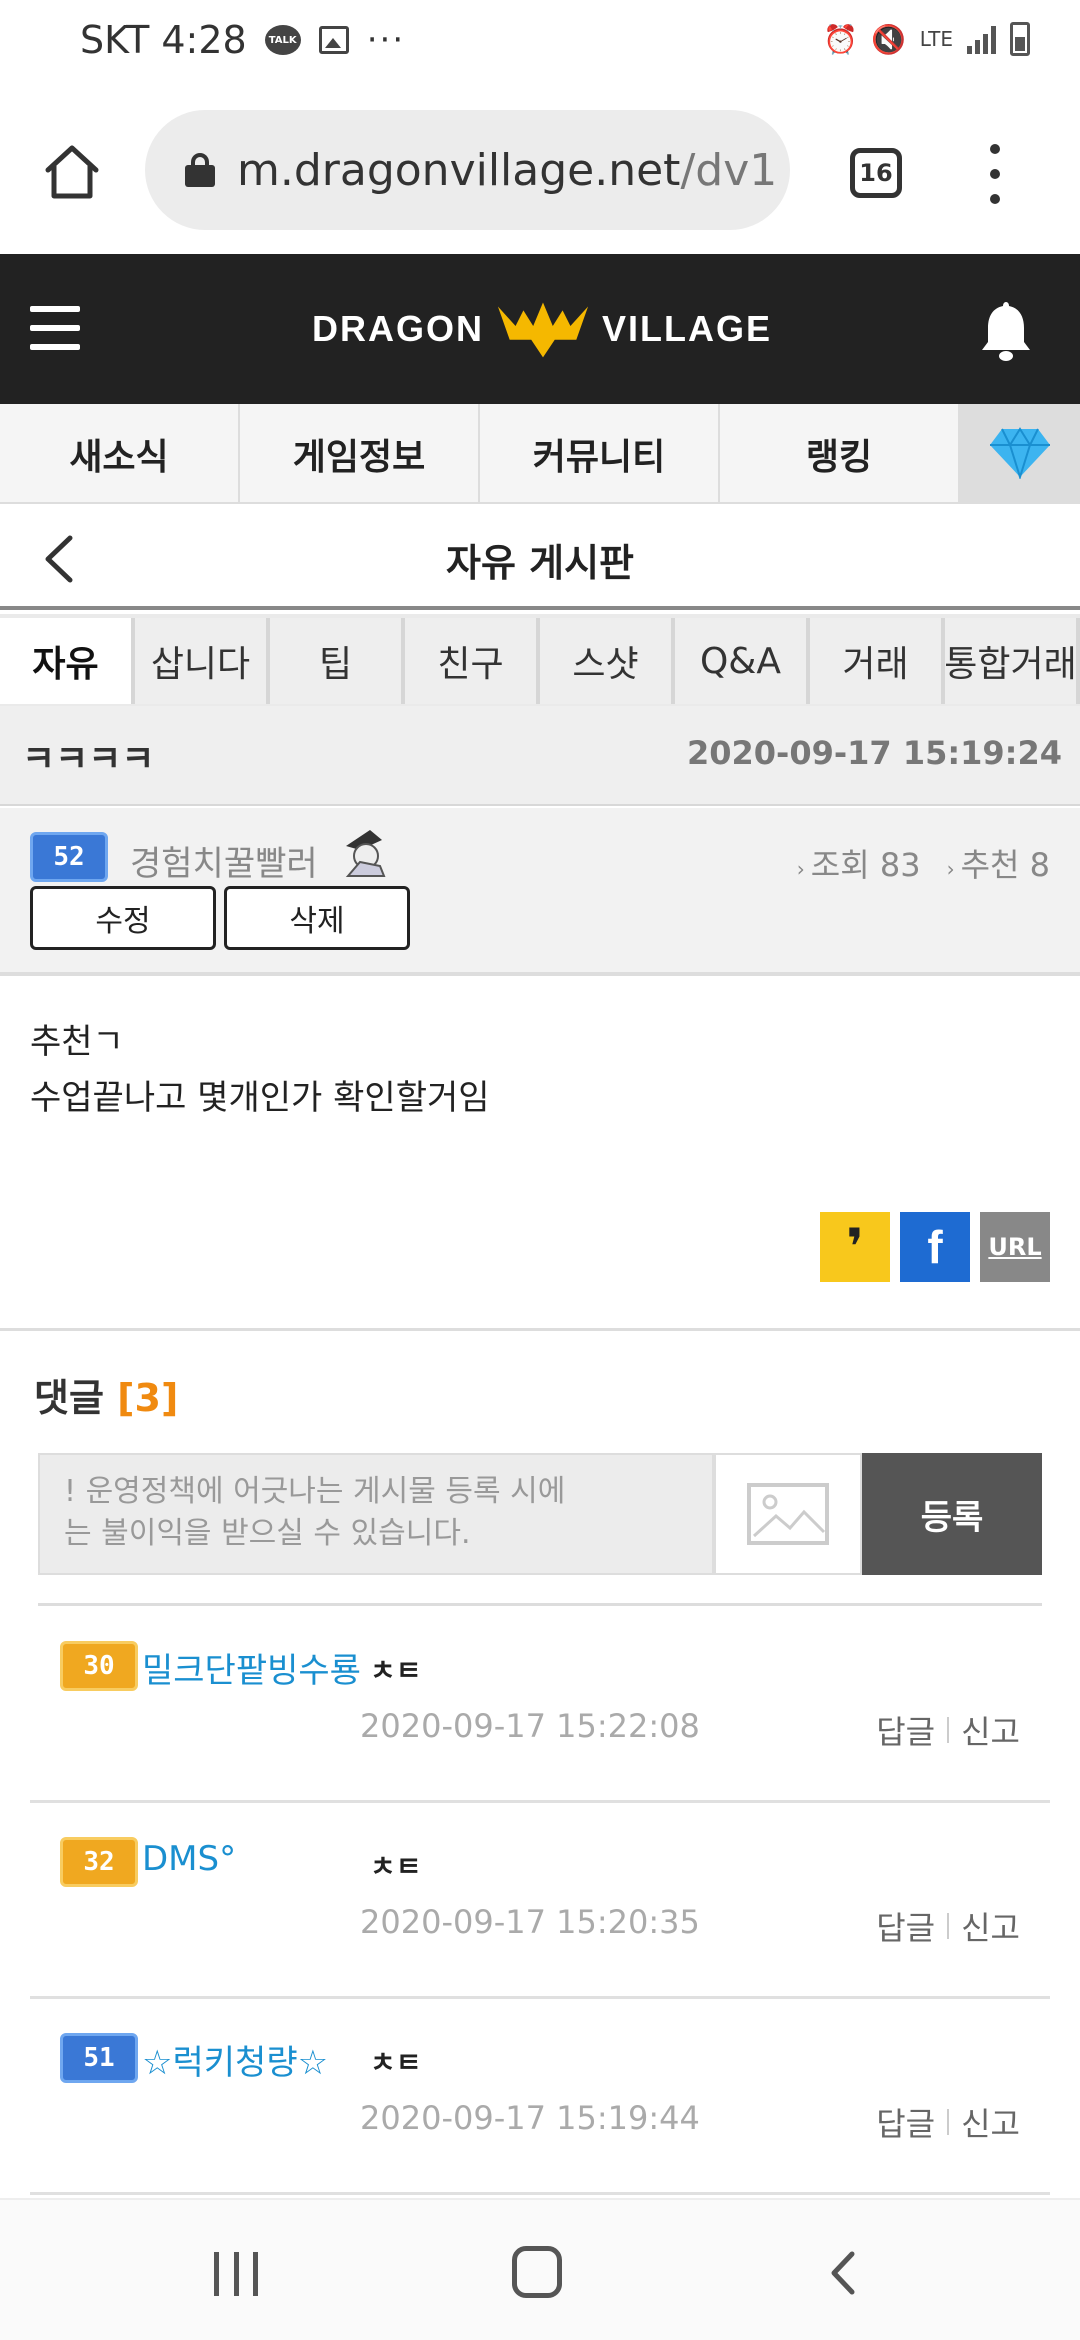 The image size is (1080, 2340). What do you see at coordinates (841, 39) in the screenshot?
I see `alarm-icon: ⏰` at bounding box center [841, 39].